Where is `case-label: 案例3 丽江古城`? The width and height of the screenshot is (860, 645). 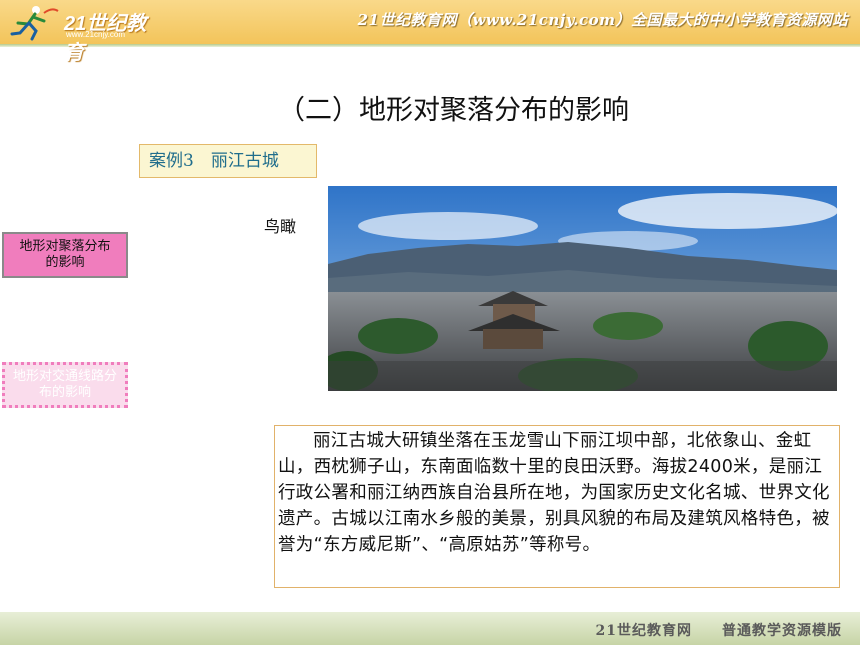
case-label: 案例3 丽江古城 is located at coordinates (228, 161).